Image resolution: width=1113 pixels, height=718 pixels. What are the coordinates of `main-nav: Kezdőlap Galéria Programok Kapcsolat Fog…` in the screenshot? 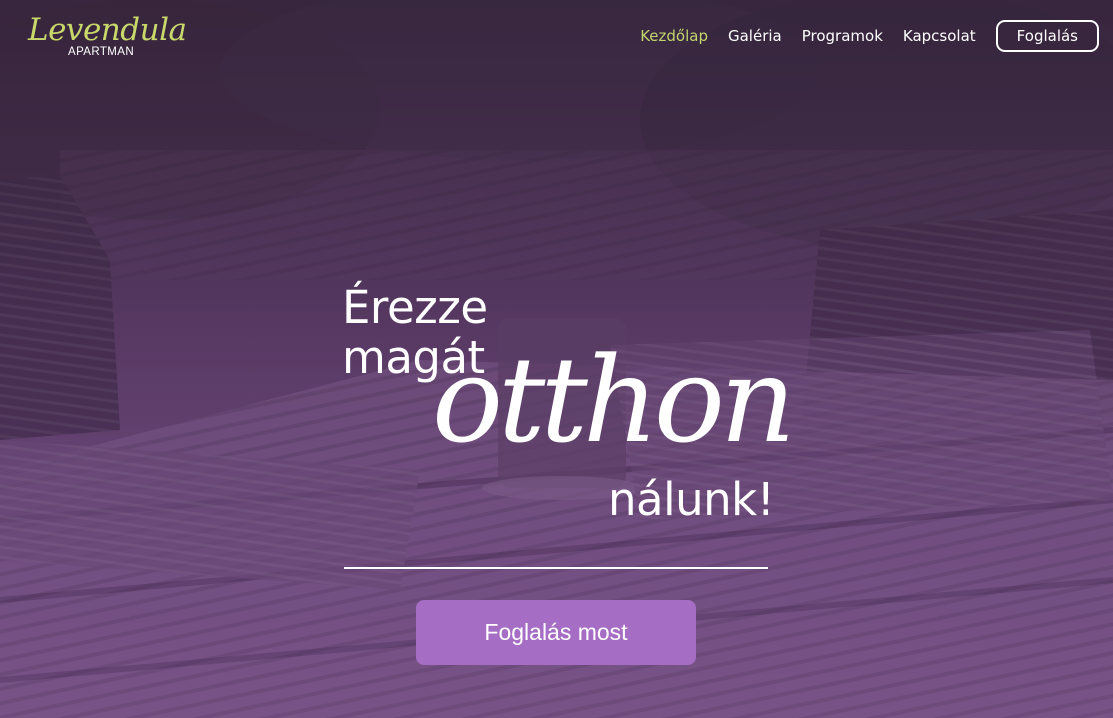 It's located at (859, 36).